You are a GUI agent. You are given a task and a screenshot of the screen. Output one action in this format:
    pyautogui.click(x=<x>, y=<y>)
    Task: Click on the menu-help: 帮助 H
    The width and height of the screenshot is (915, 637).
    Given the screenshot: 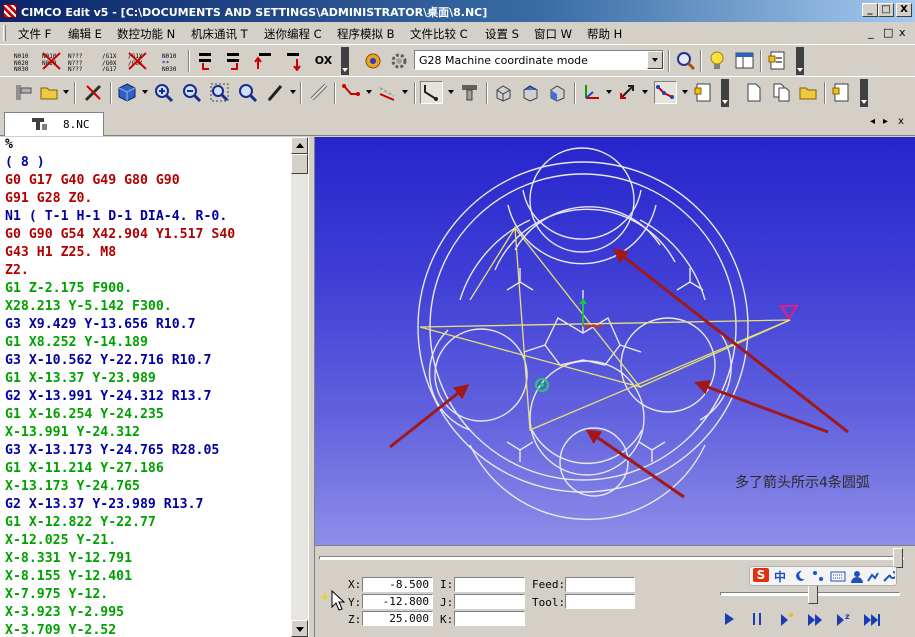 What is the action you would take?
    pyautogui.click(x=604, y=34)
    